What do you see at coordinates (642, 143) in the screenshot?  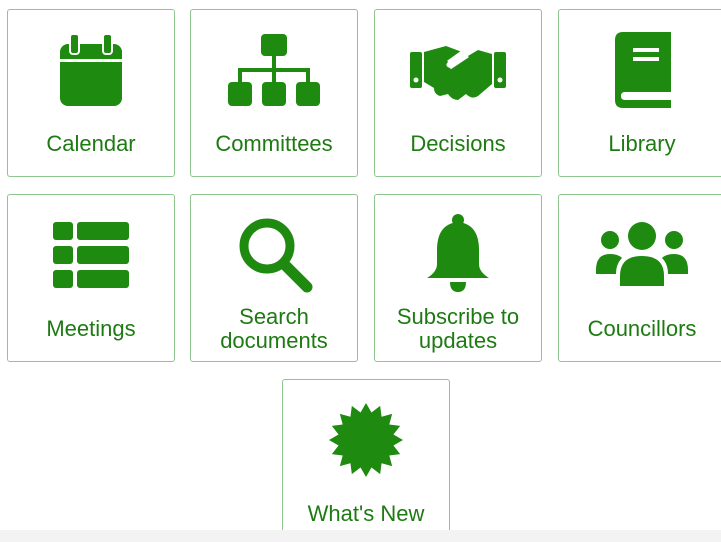 I see `tile-label: Library` at bounding box center [642, 143].